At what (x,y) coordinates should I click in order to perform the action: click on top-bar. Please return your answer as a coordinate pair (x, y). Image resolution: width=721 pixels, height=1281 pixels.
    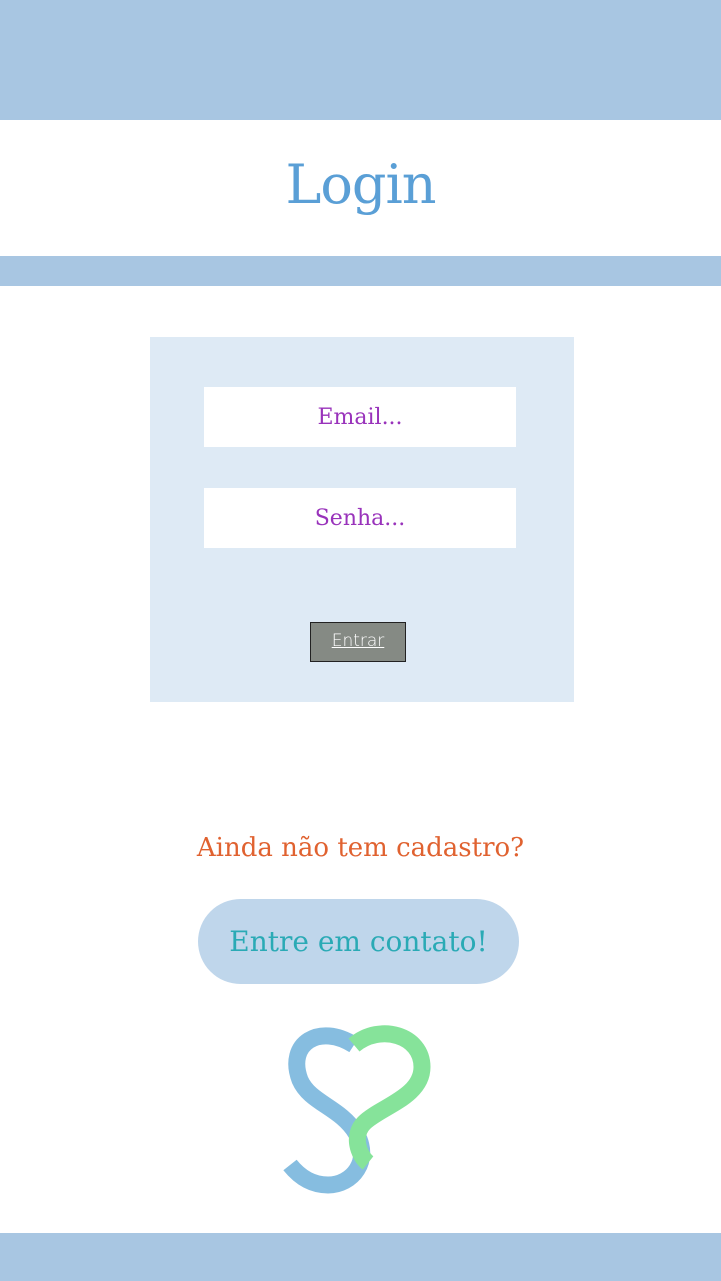
    Looking at the image, I should click on (360, 60).